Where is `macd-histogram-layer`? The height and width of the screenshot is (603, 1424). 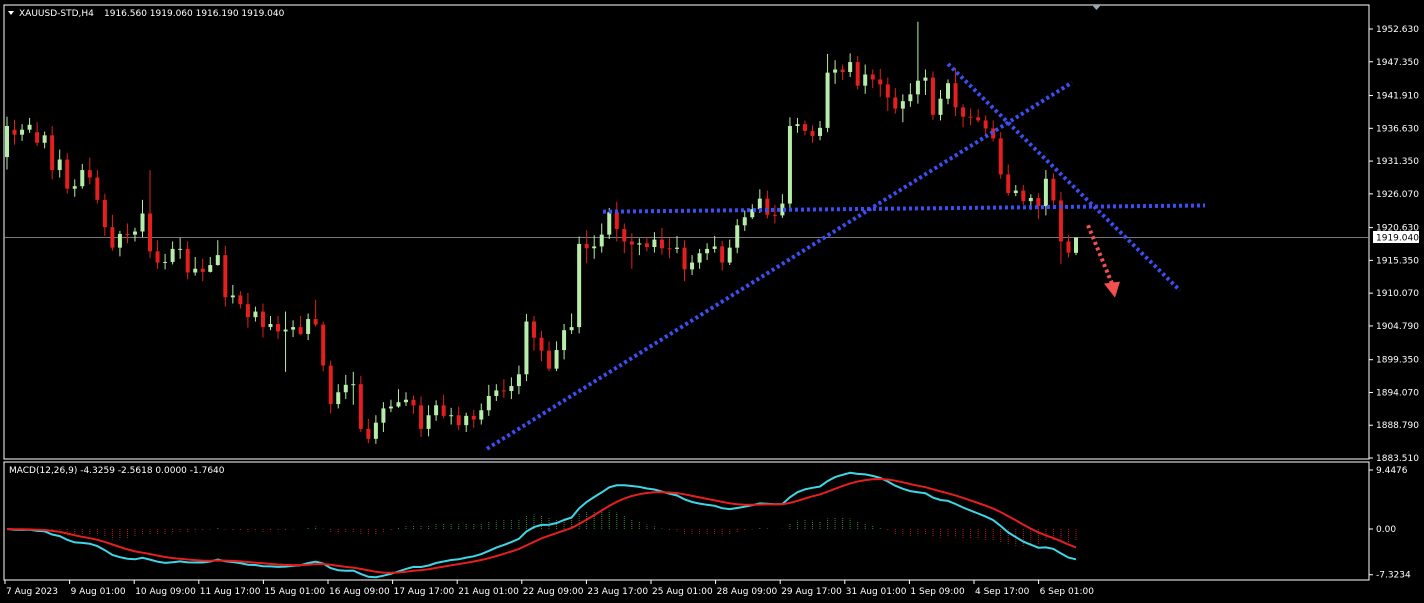
macd-histogram-layer is located at coordinates (545, 528).